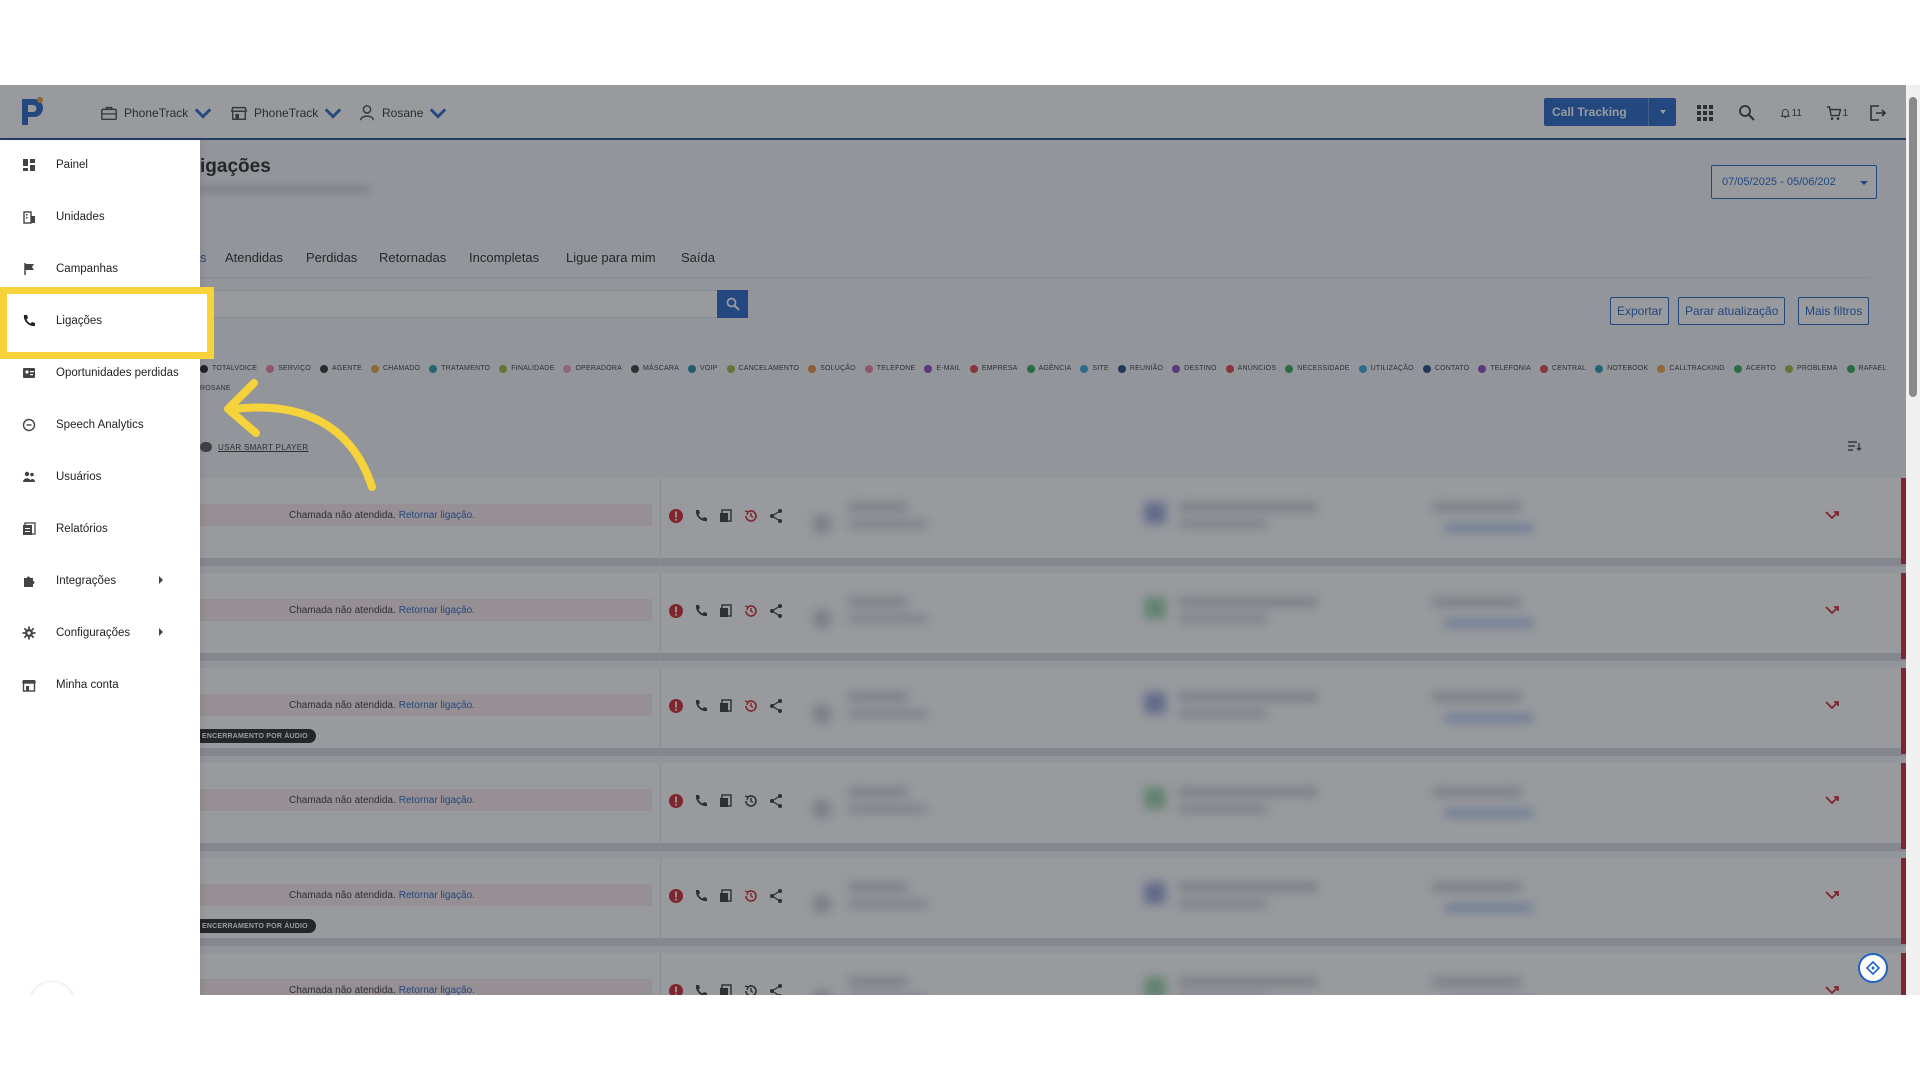 Image resolution: width=1920 pixels, height=1080 pixels. What do you see at coordinates (86, 581) in the screenshot?
I see `sidebar-item-label: Integrações` at bounding box center [86, 581].